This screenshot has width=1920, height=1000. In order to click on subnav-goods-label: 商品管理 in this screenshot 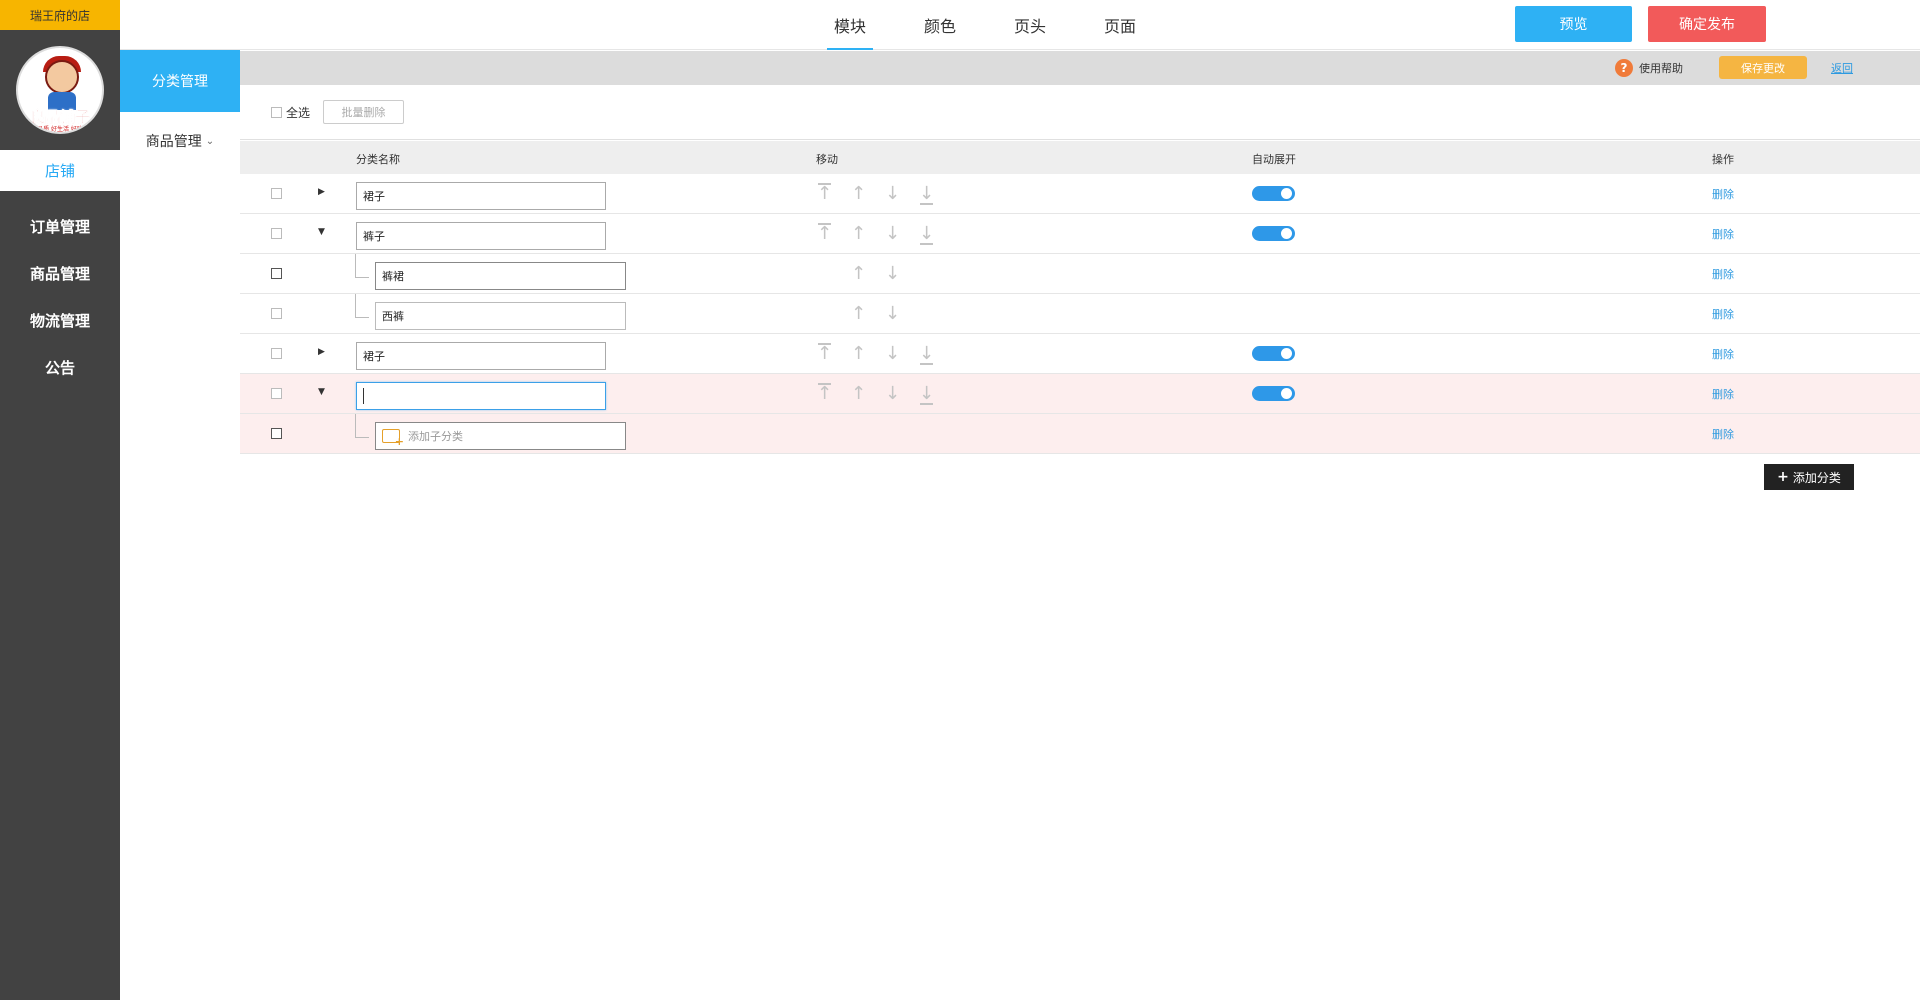, I will do `click(173, 142)`.